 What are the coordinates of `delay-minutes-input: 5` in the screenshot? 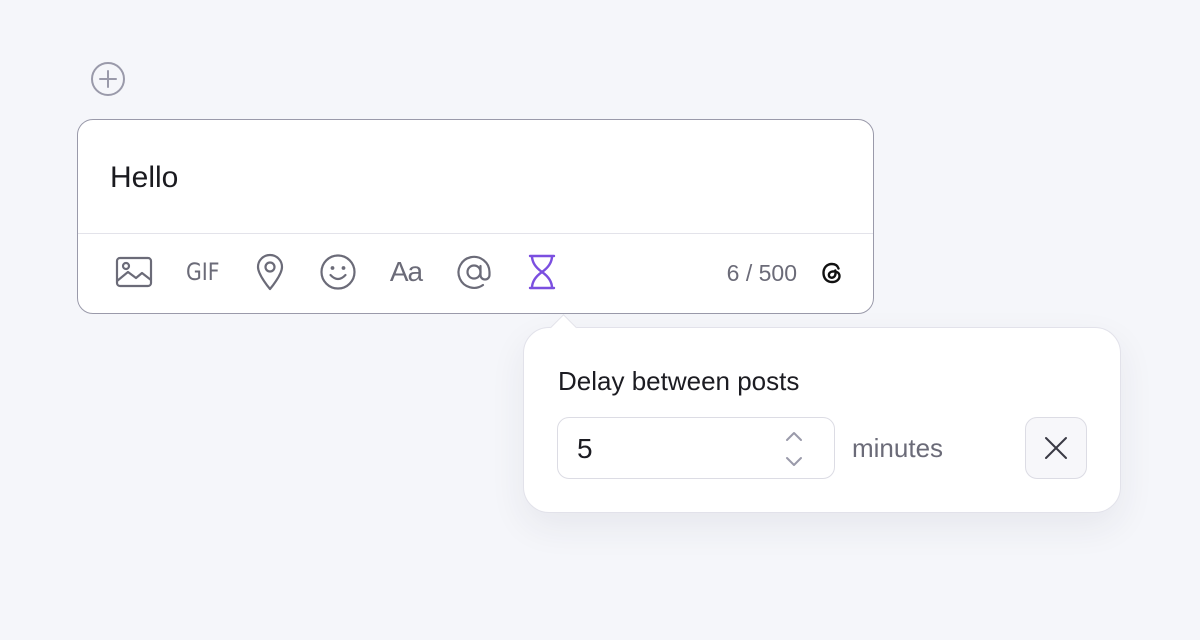 It's located at (696, 448).